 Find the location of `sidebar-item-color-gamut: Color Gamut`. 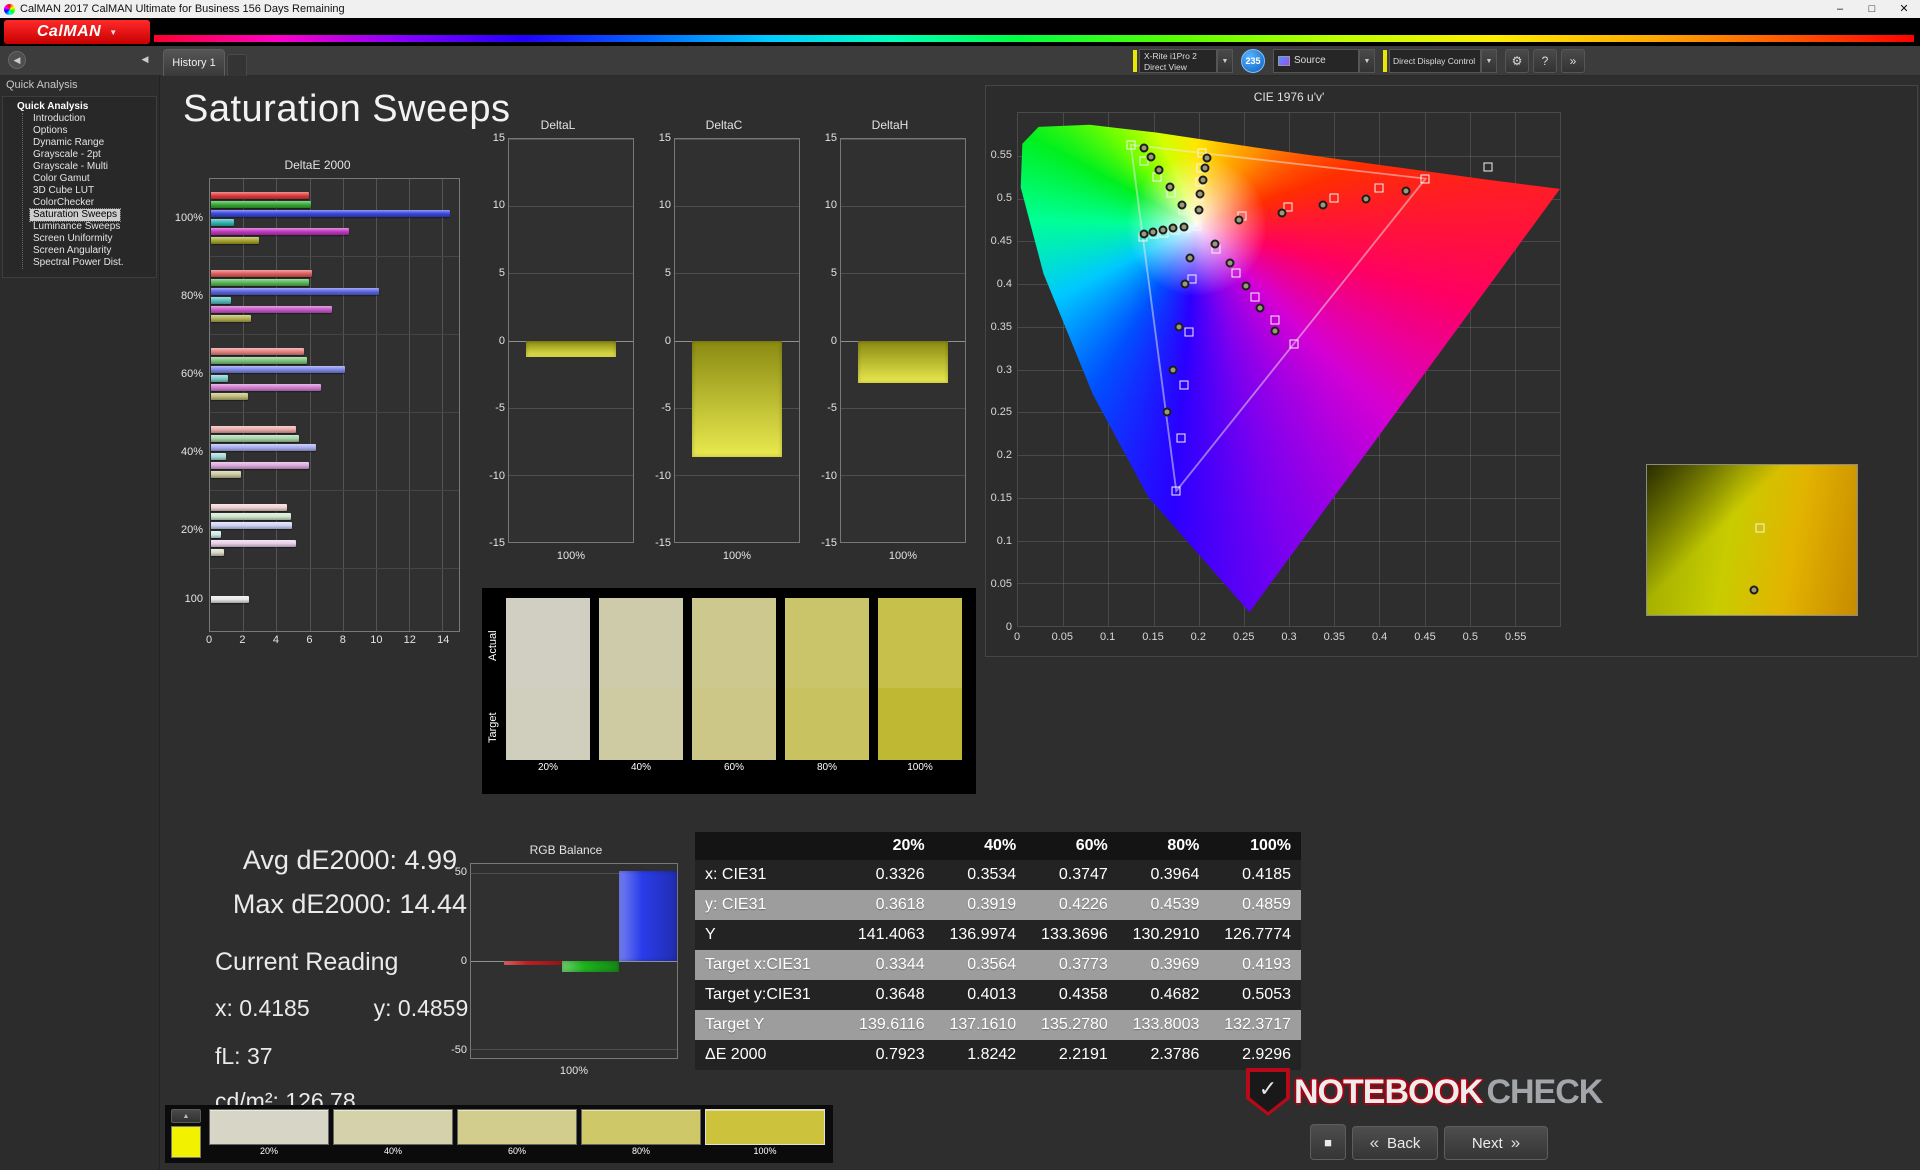

sidebar-item-color-gamut: Color Gamut is located at coordinates (61, 179).